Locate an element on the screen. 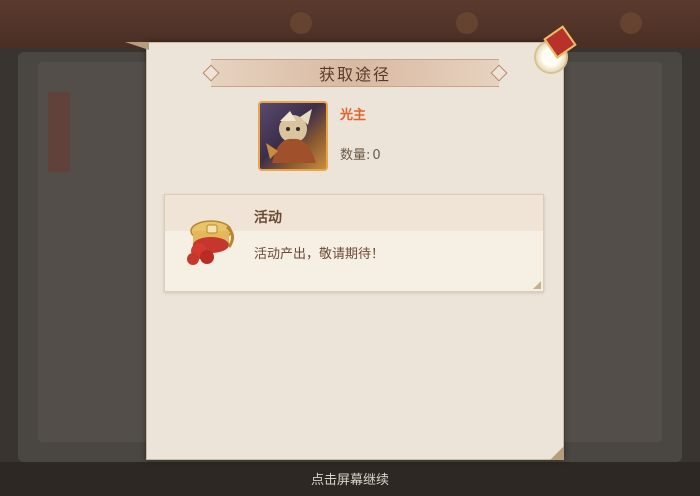 This screenshot has width=700, height=496. quantity-value: 0 is located at coordinates (376, 155).